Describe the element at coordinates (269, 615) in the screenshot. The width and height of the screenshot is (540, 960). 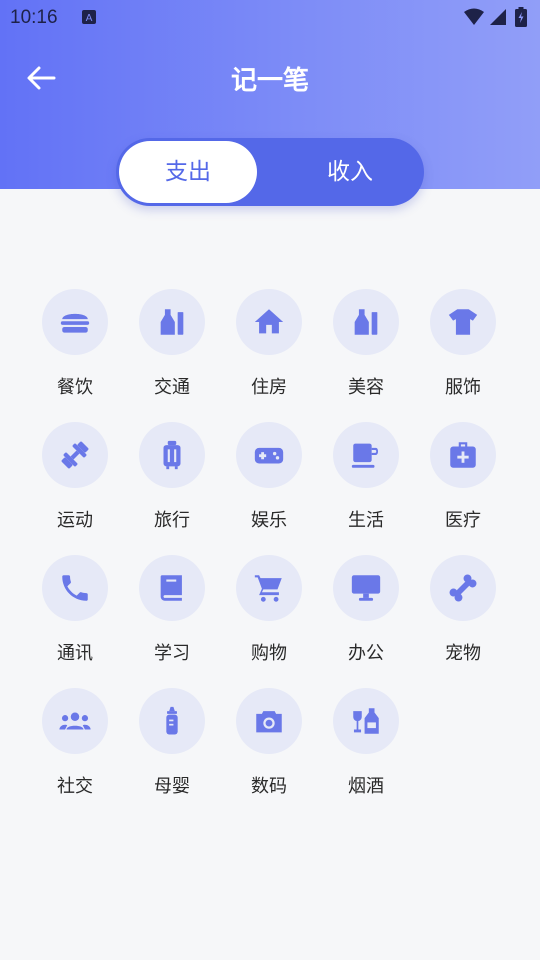
I see `category-item-shopping: 购物` at that location.